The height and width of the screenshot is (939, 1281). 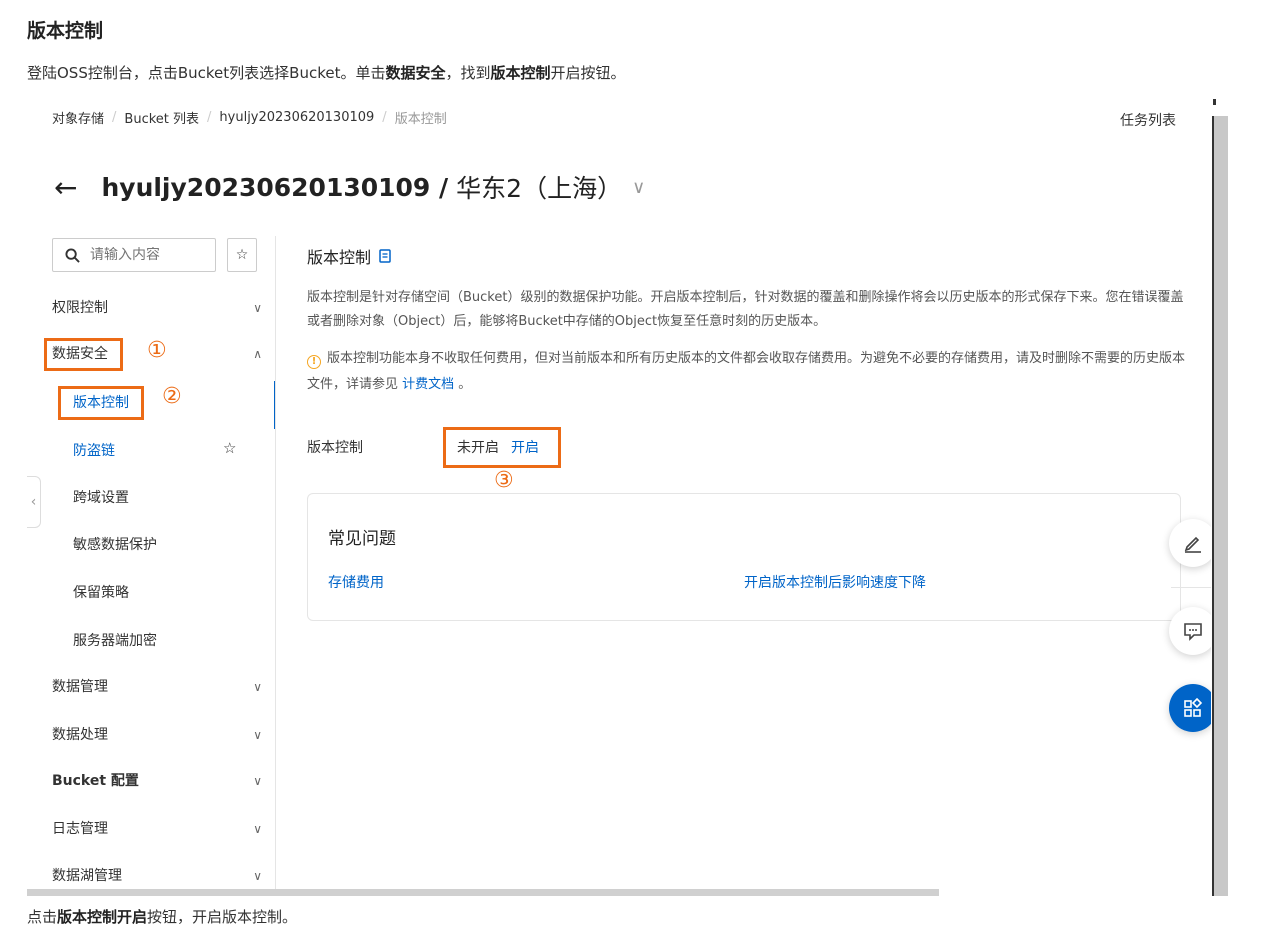 What do you see at coordinates (385, 256) in the screenshot?
I see `document-icon` at bounding box center [385, 256].